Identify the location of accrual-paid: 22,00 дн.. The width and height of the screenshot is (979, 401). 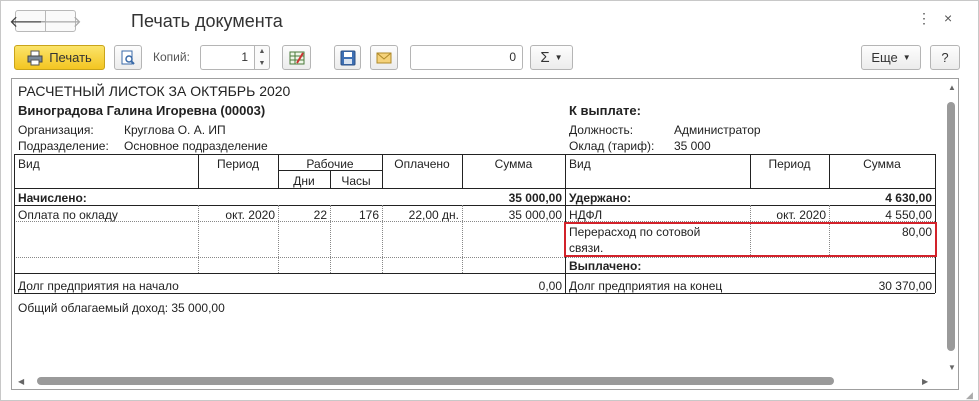
(433, 215).